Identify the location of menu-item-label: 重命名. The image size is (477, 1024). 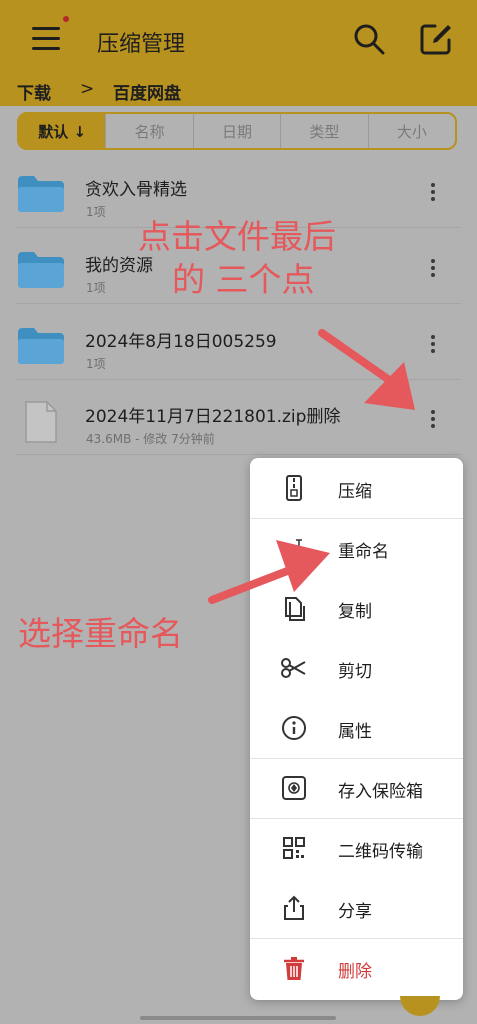
(363, 552).